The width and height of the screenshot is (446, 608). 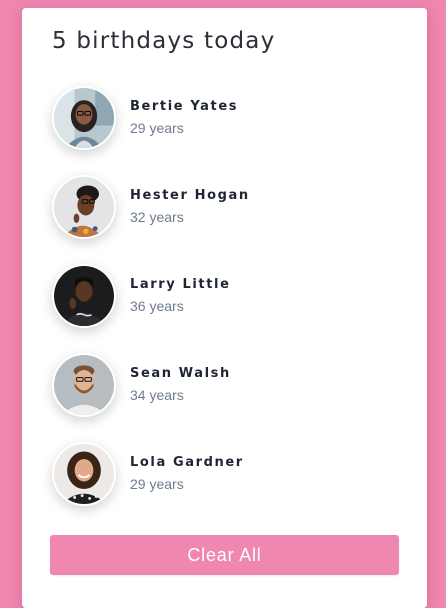 I want to click on person-info: Hester Hogan 32 years, so click(x=190, y=206).